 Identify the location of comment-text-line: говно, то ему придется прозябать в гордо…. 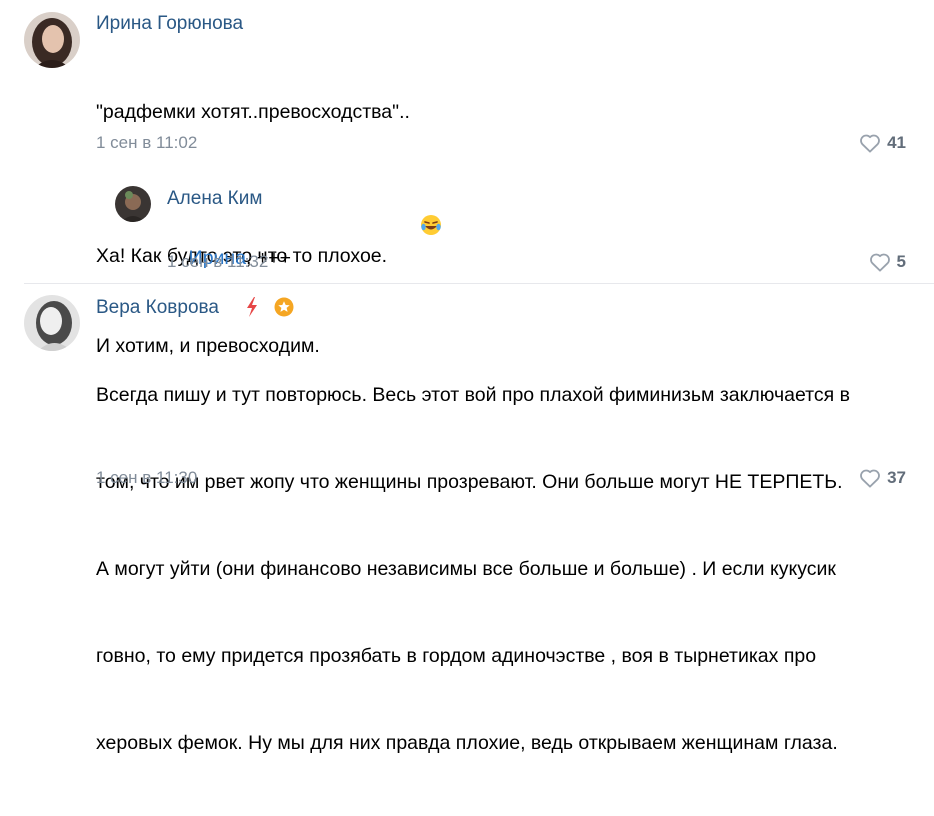
(456, 656).